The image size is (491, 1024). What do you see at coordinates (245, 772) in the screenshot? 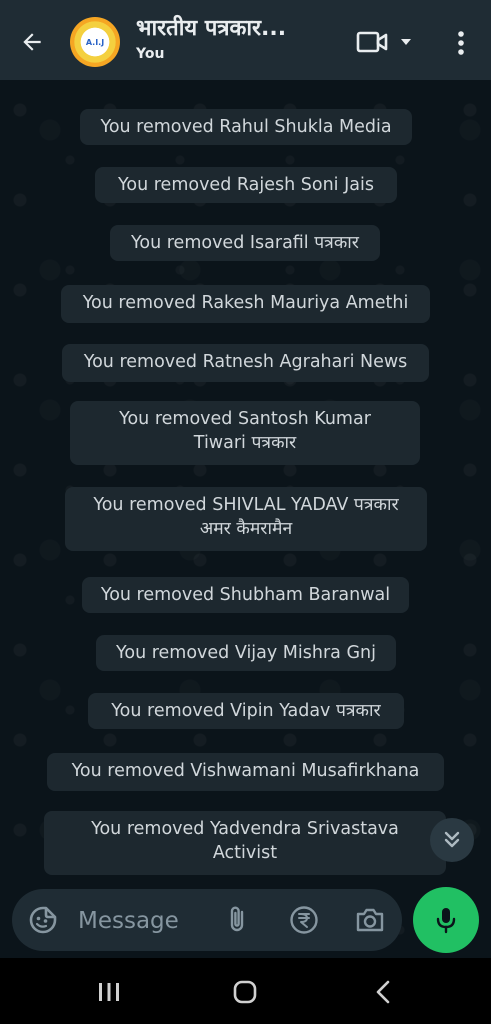
I see `system-message: You removed Vishwamani Musafirkhana` at bounding box center [245, 772].